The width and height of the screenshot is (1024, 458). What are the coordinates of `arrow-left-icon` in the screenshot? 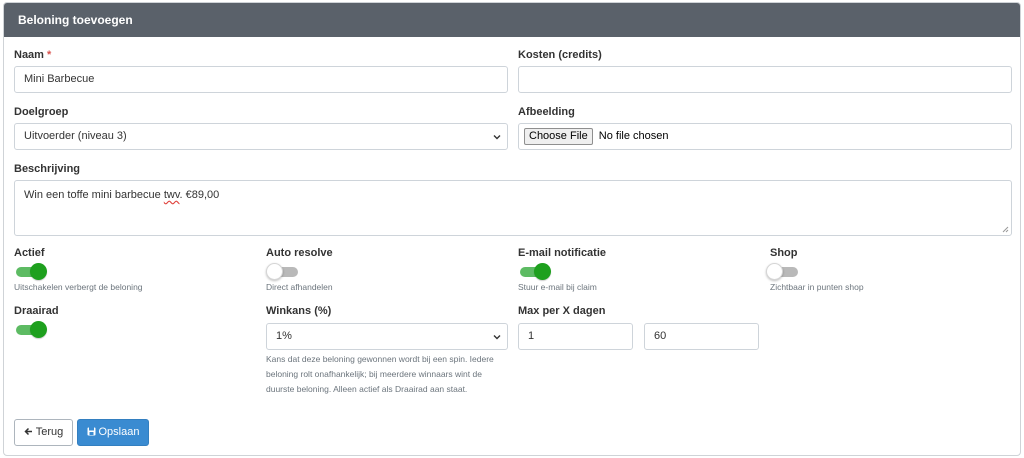 It's located at (28, 431).